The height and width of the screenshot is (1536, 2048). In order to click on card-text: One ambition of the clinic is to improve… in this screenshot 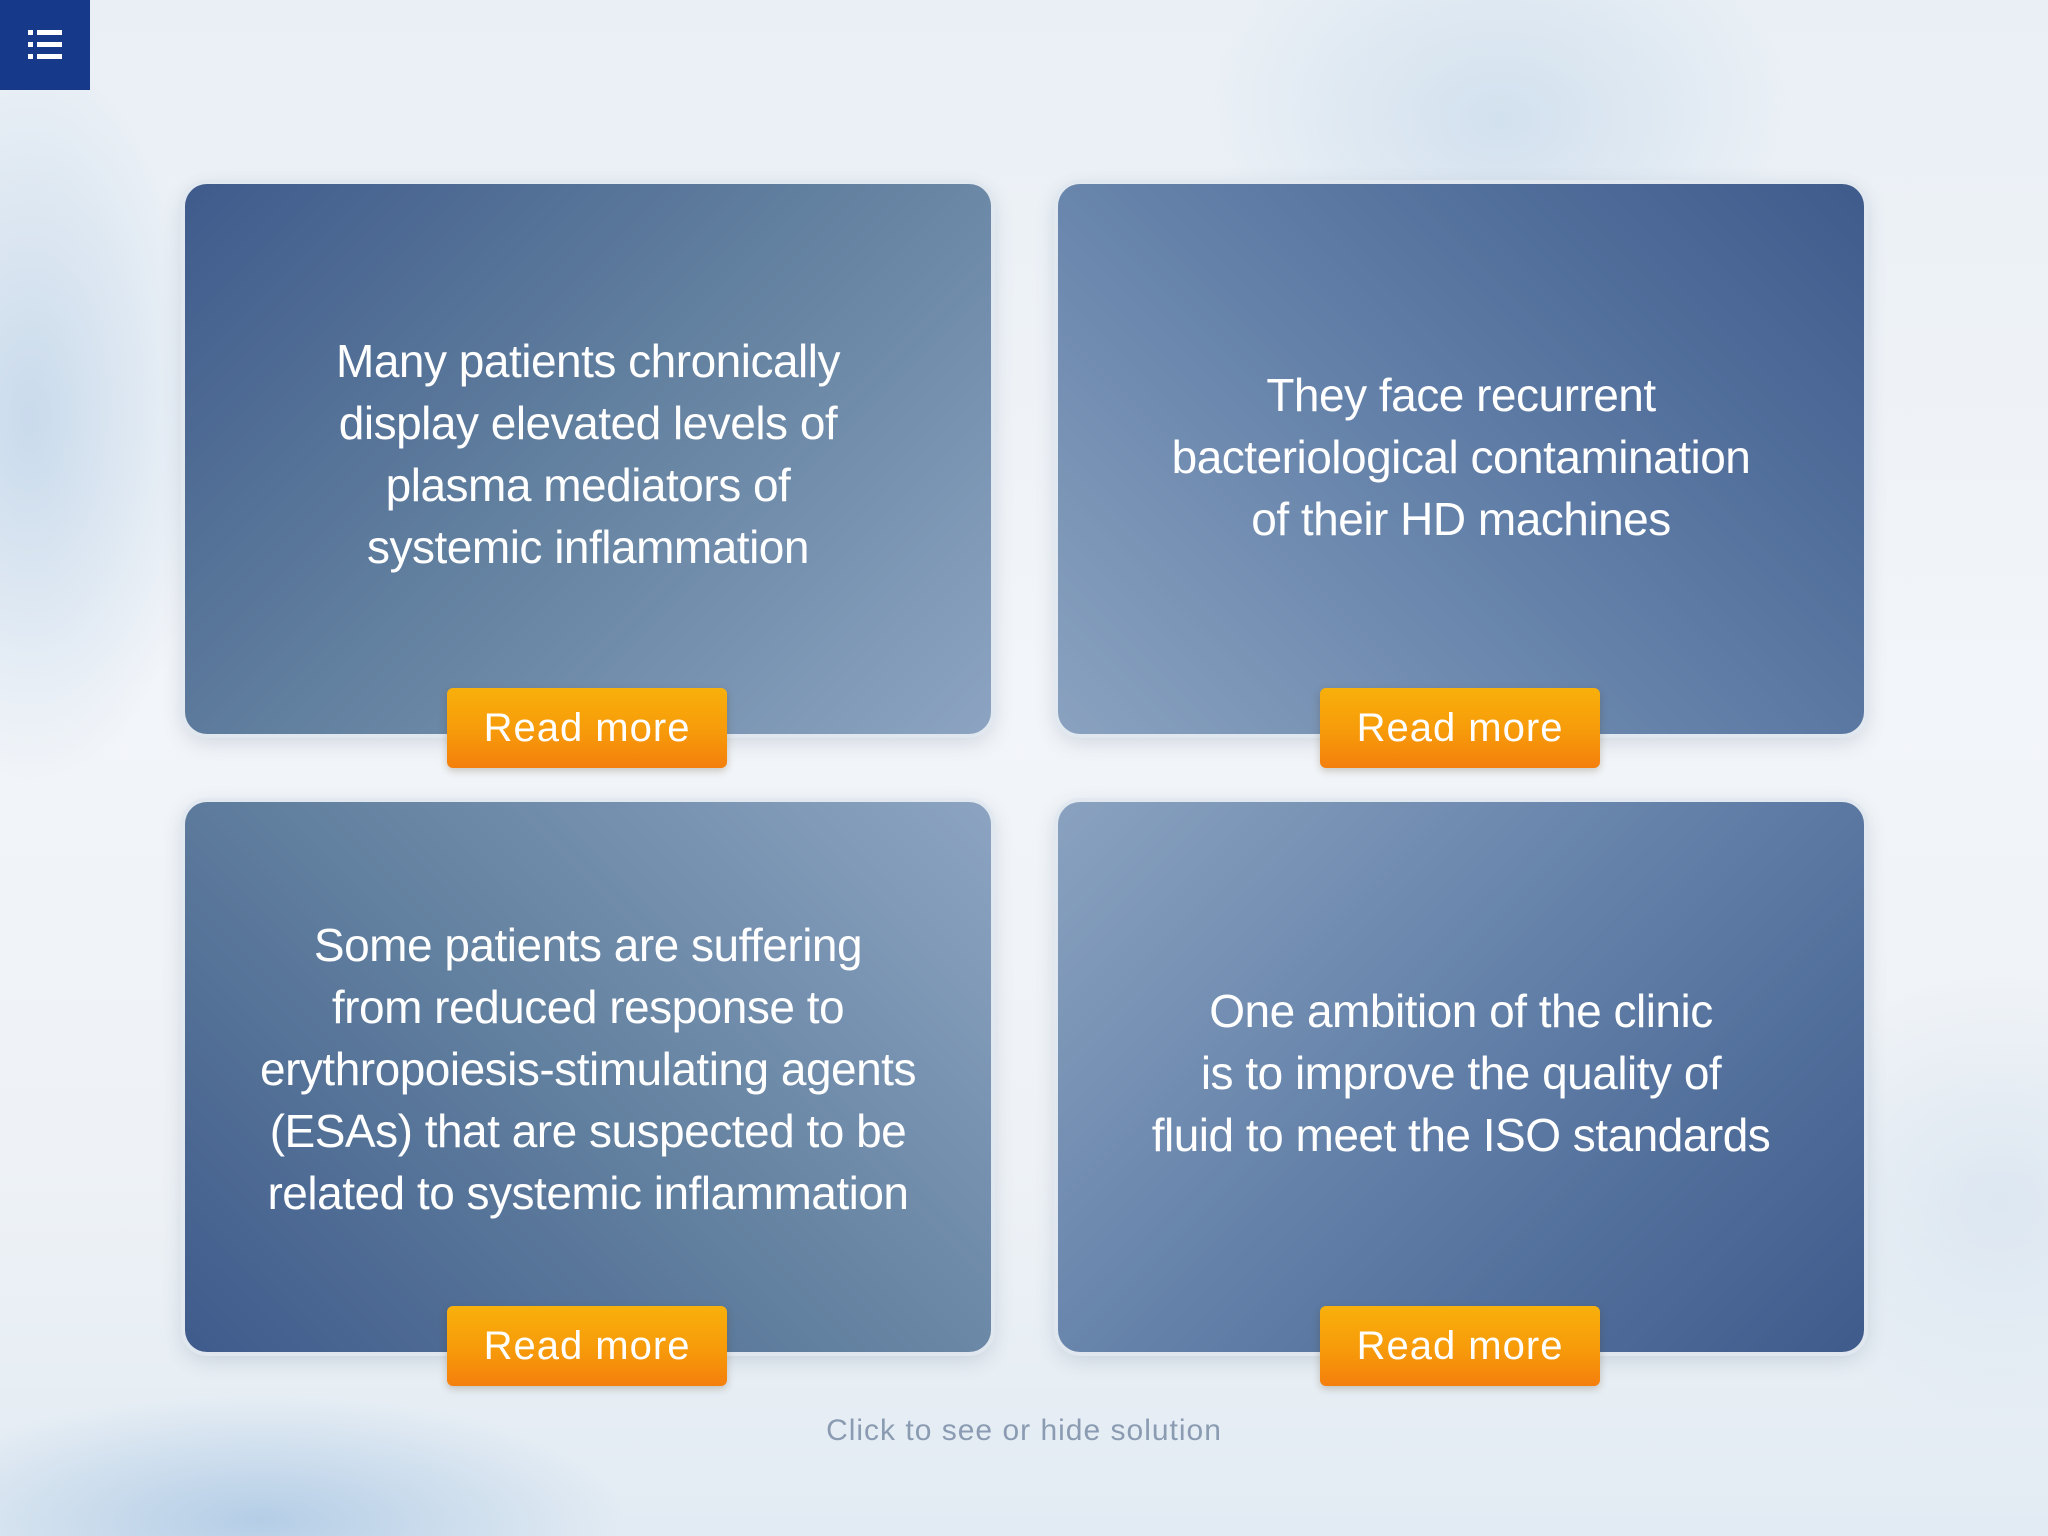, I will do `click(1461, 1073)`.